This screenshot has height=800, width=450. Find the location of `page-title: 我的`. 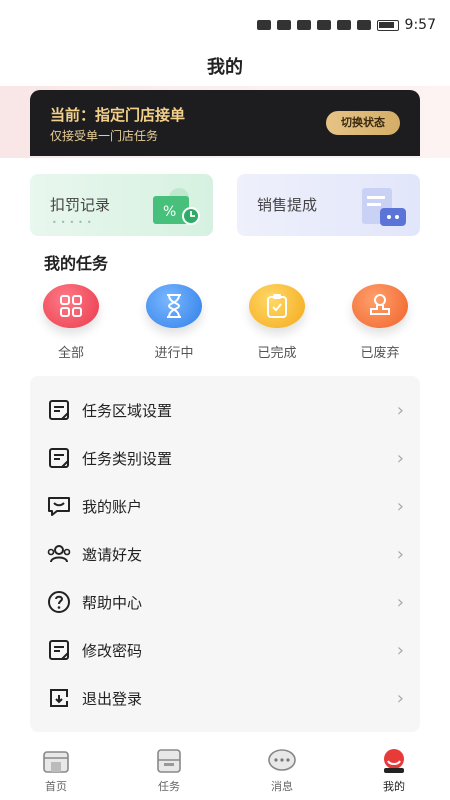

page-title: 我的 is located at coordinates (225, 67).